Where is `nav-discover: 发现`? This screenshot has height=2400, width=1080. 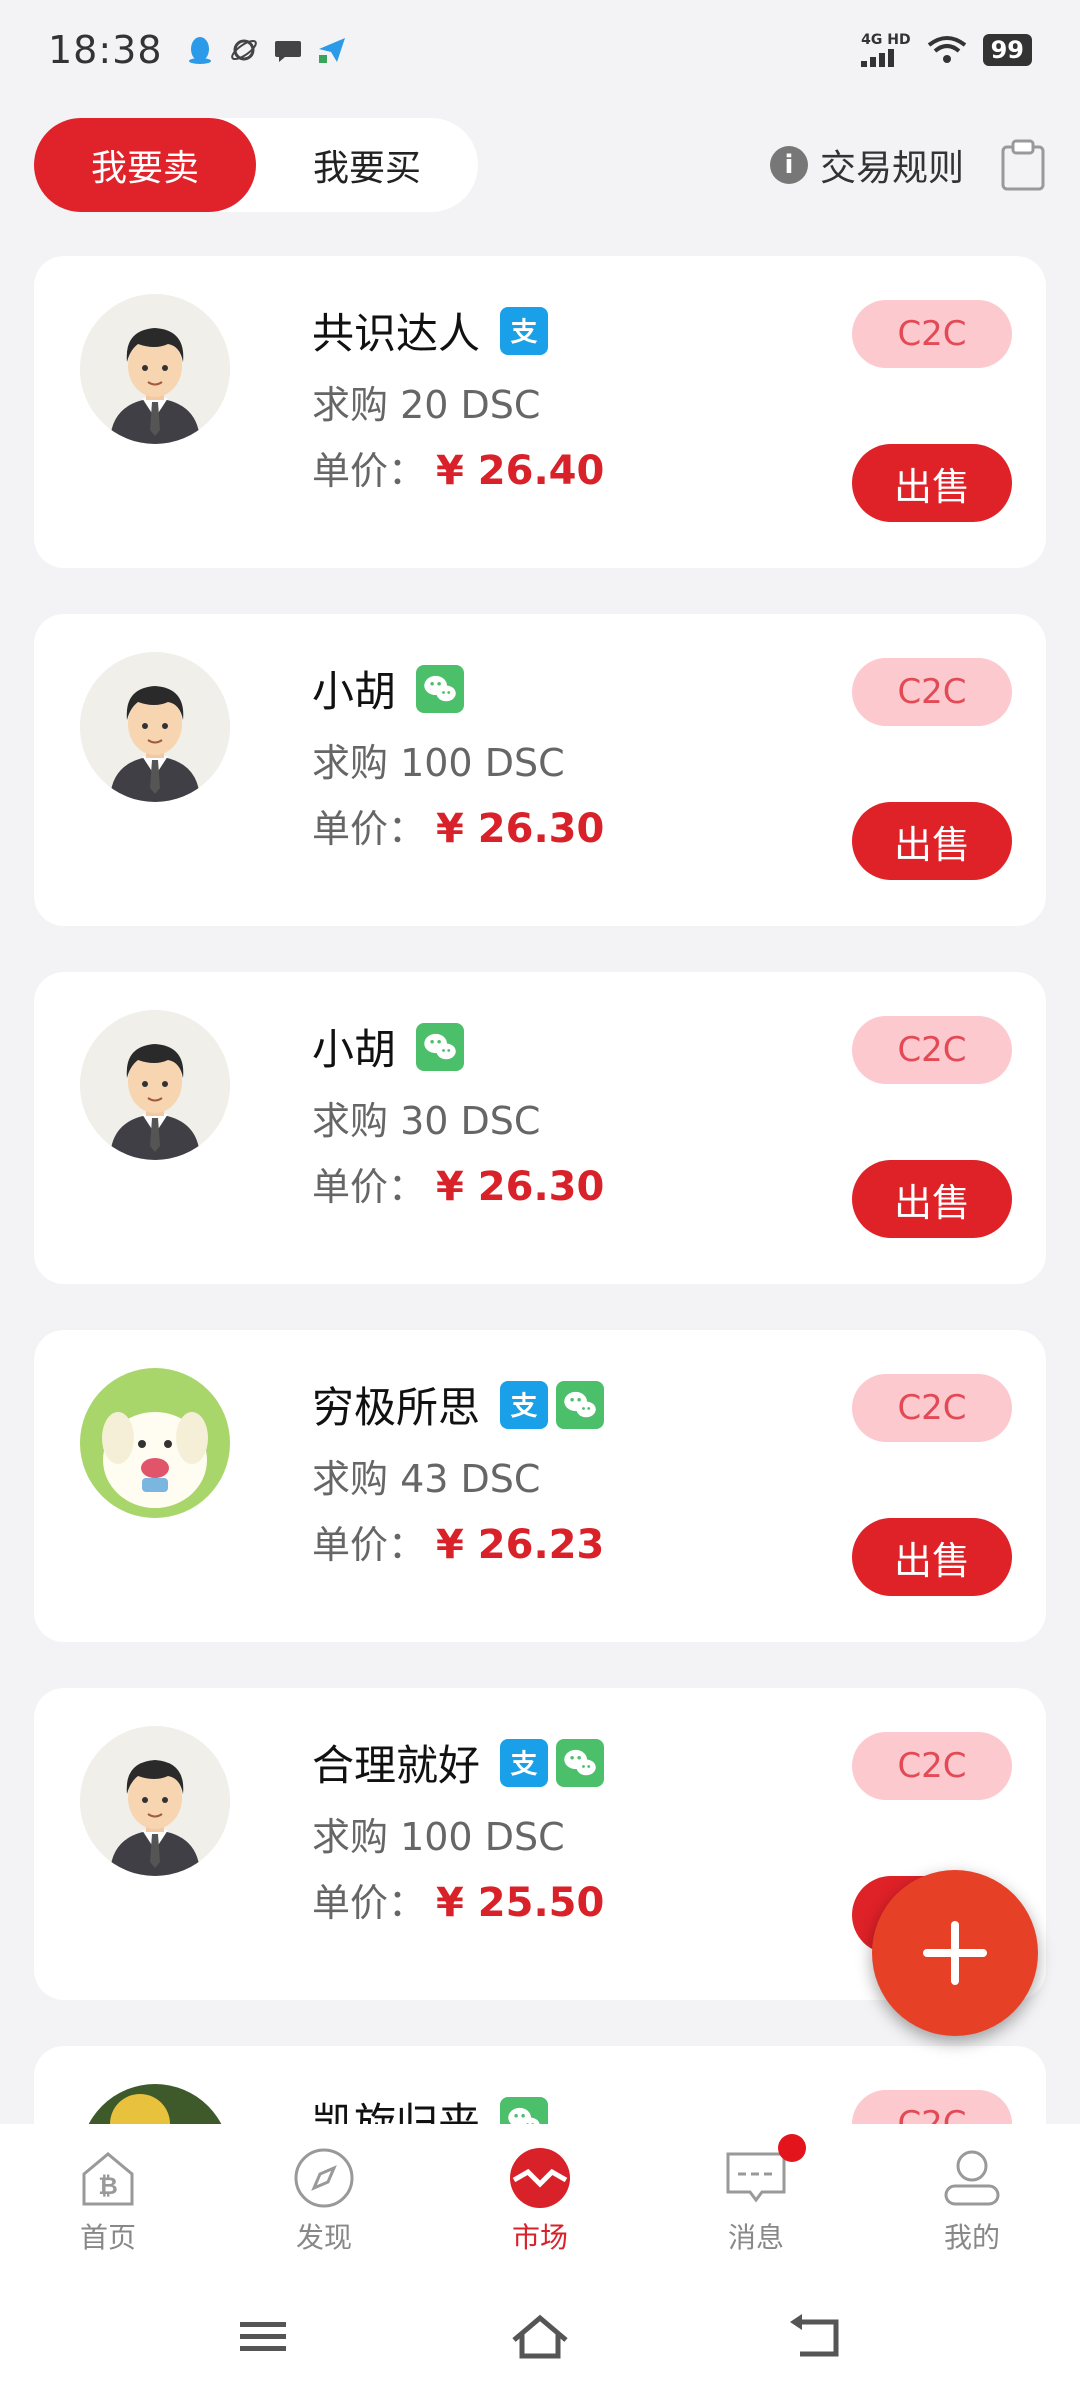
nav-discover: 发现 is located at coordinates (324, 2199).